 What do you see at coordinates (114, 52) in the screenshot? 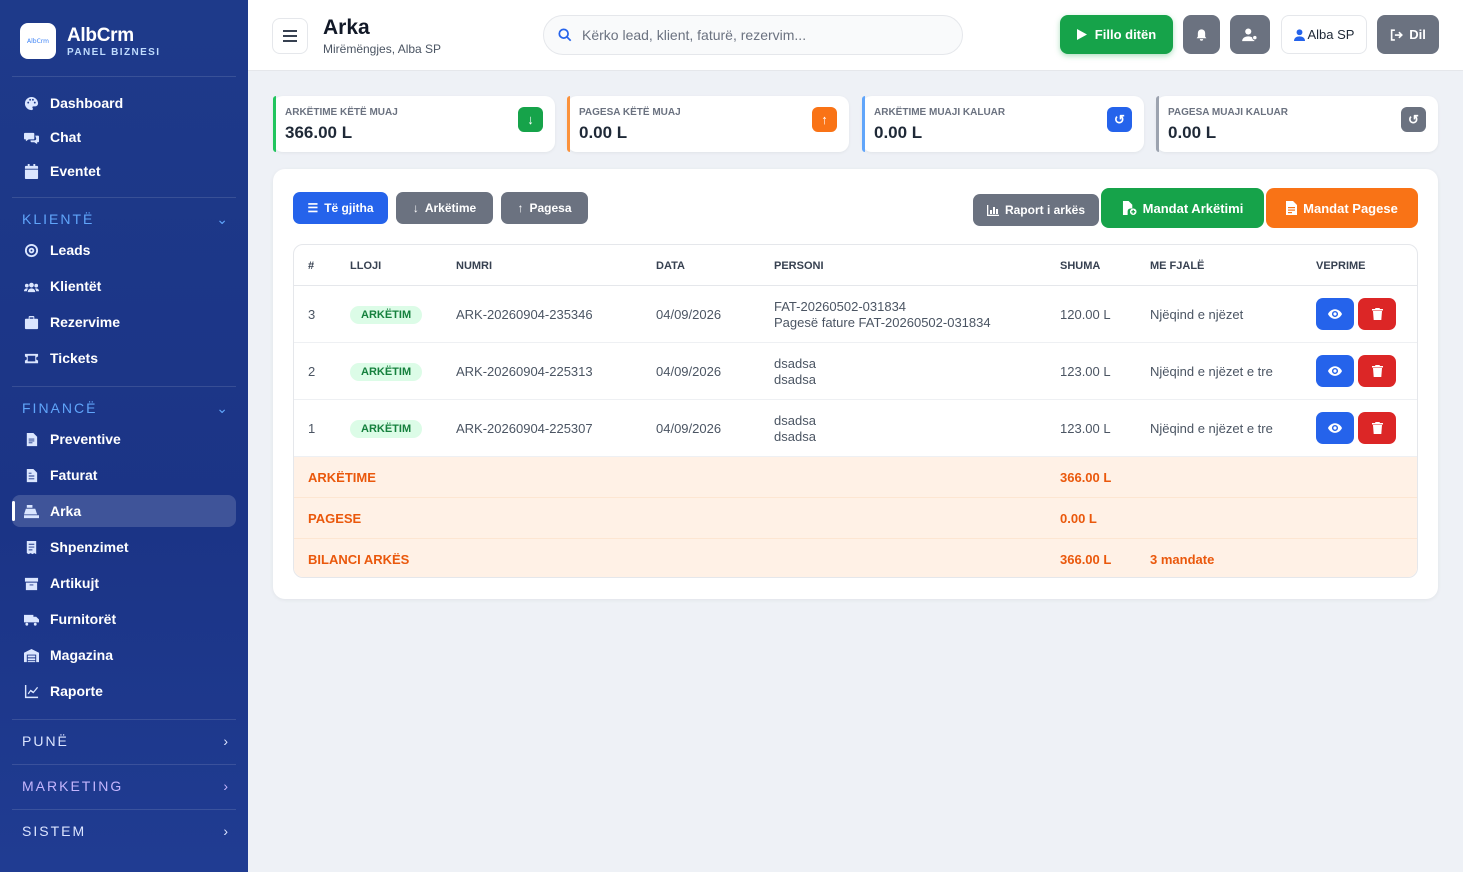
I see `brand-subtitle: PANEL BIZNESI` at bounding box center [114, 52].